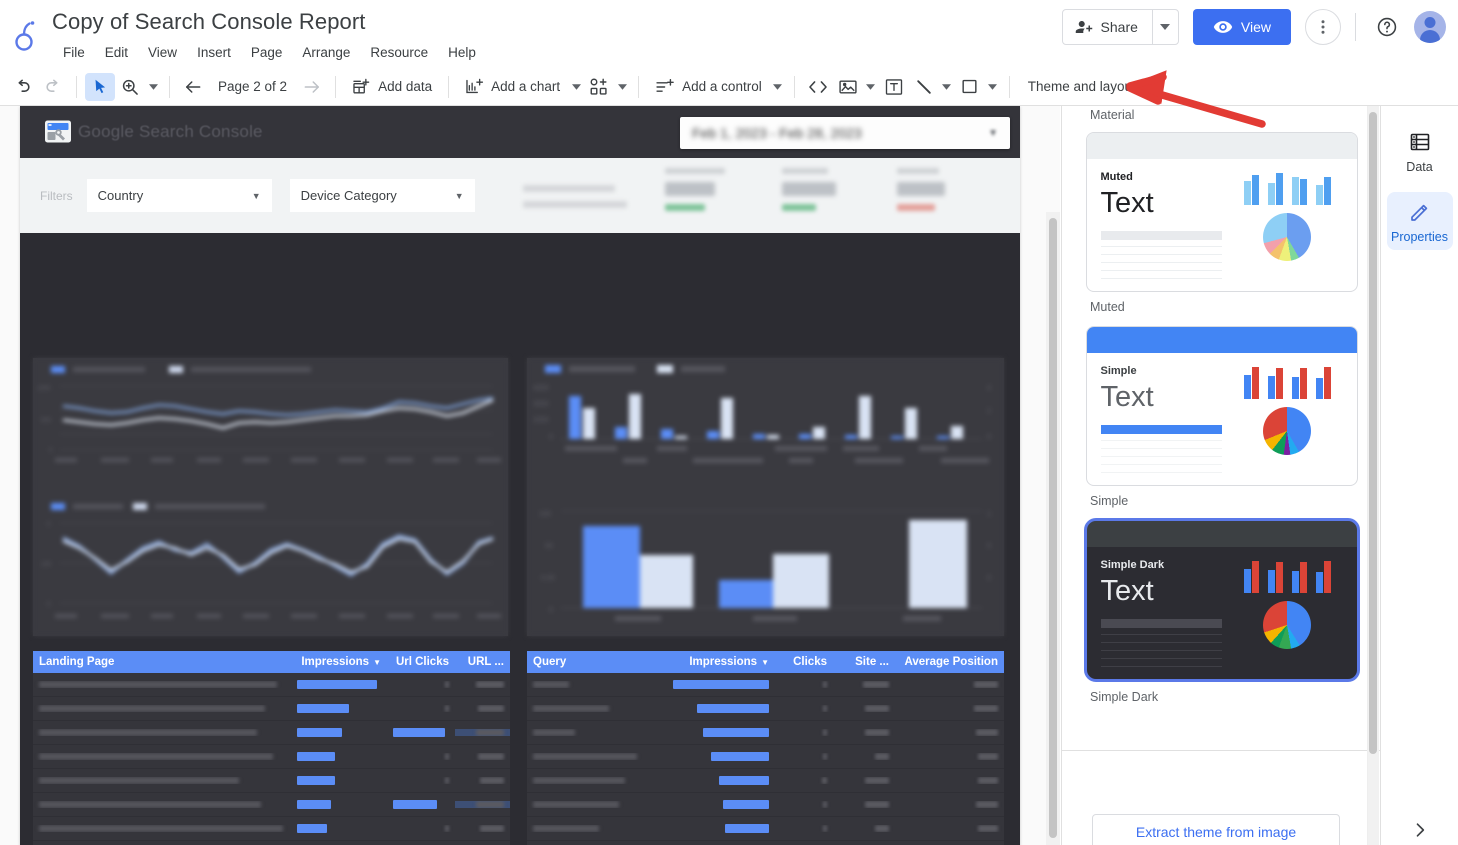  I want to click on add-control-button: Add a control, so click(708, 87).